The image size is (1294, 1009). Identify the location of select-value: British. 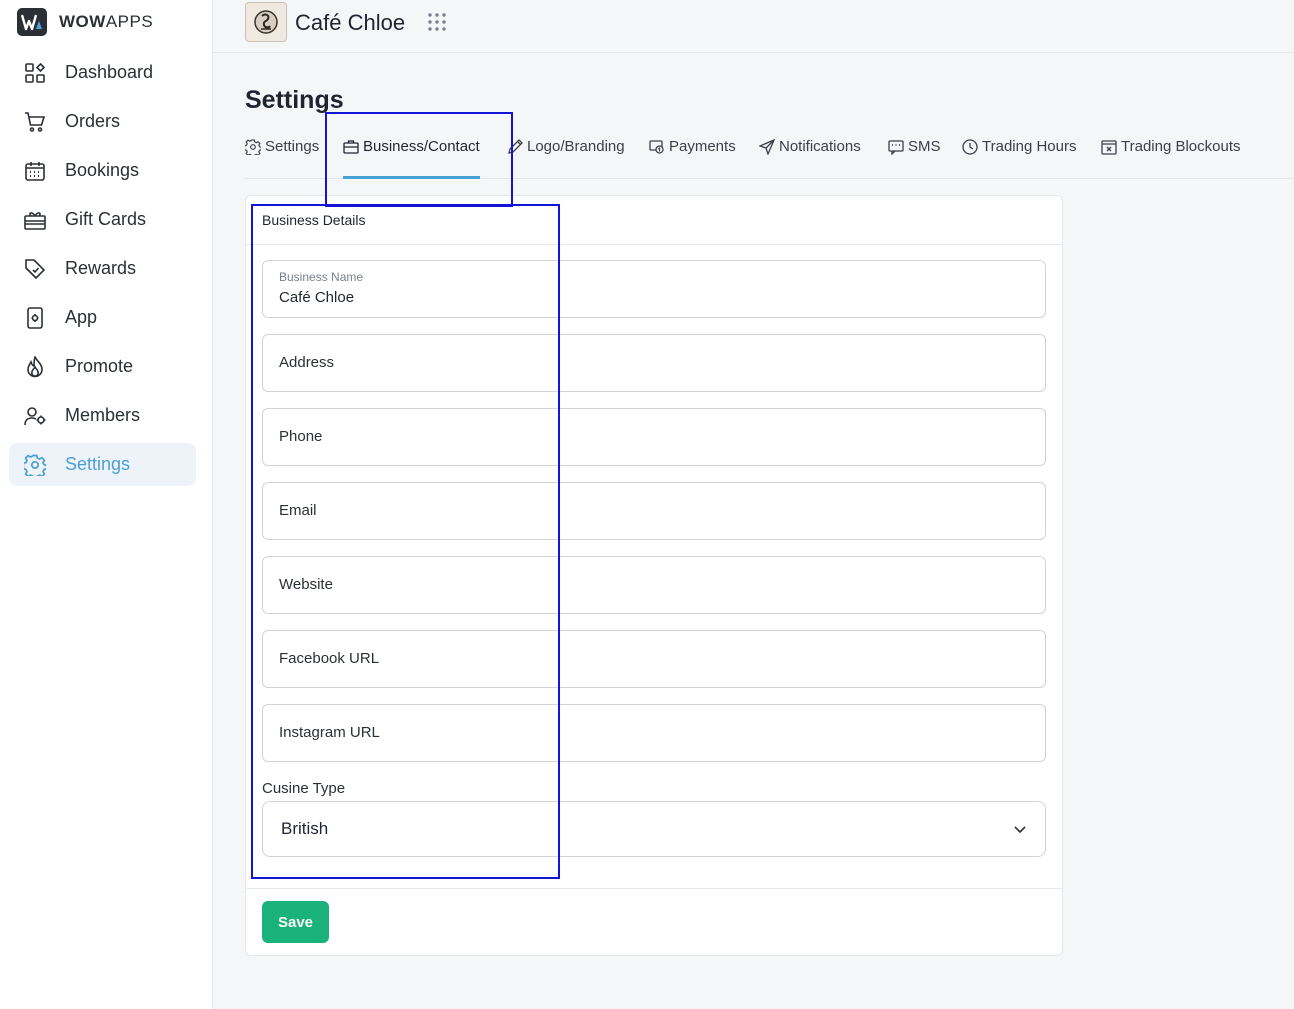
(305, 828).